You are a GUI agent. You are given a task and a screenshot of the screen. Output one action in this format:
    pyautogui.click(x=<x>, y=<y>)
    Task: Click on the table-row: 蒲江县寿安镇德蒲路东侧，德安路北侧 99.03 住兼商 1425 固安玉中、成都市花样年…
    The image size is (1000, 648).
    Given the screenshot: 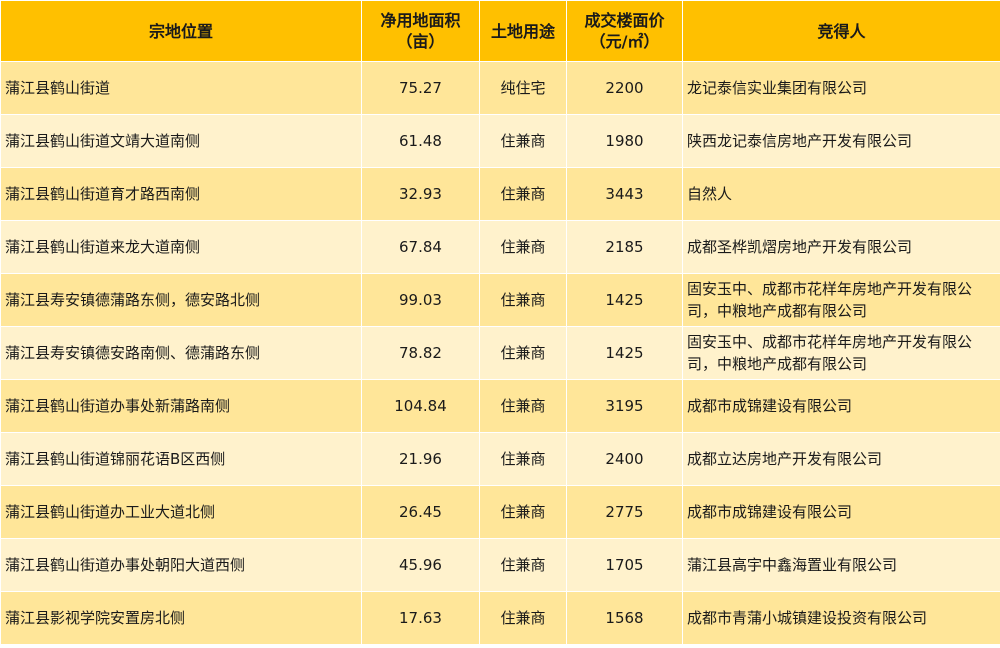 What is the action you would take?
    pyautogui.click(x=500, y=300)
    